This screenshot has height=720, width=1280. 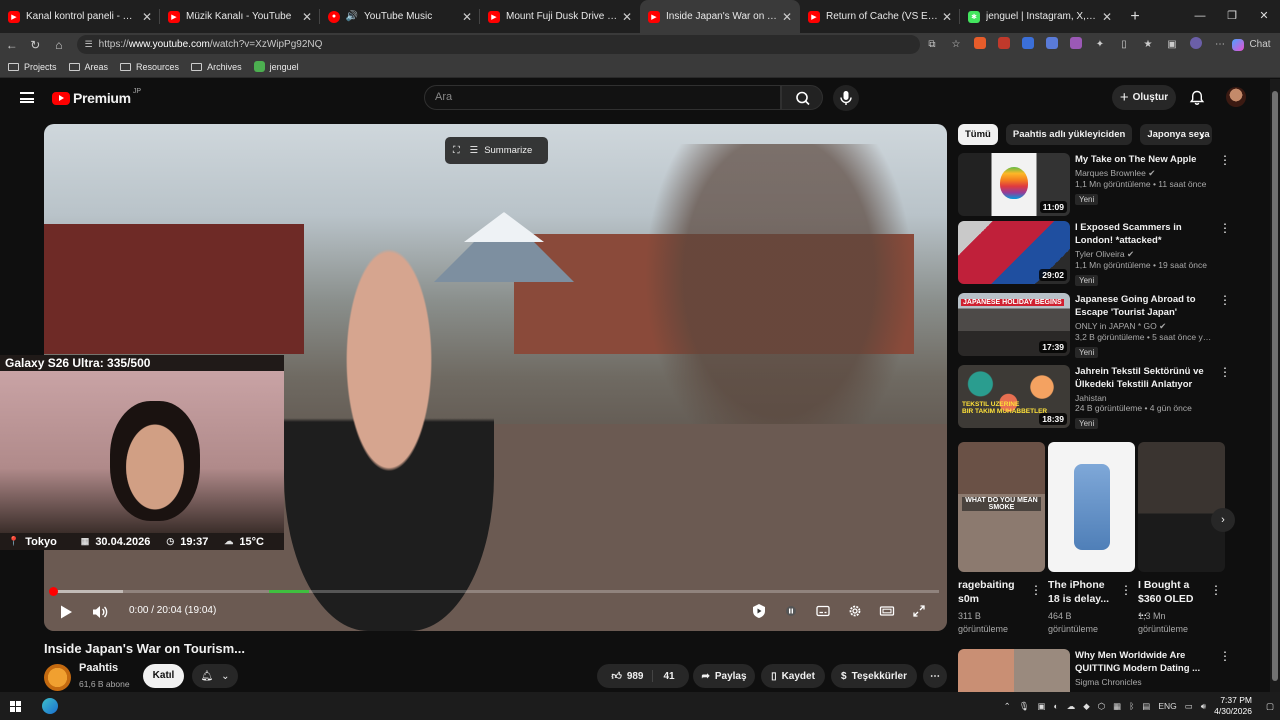 I want to click on scrollbar-thumb, so click(x=1275, y=386).